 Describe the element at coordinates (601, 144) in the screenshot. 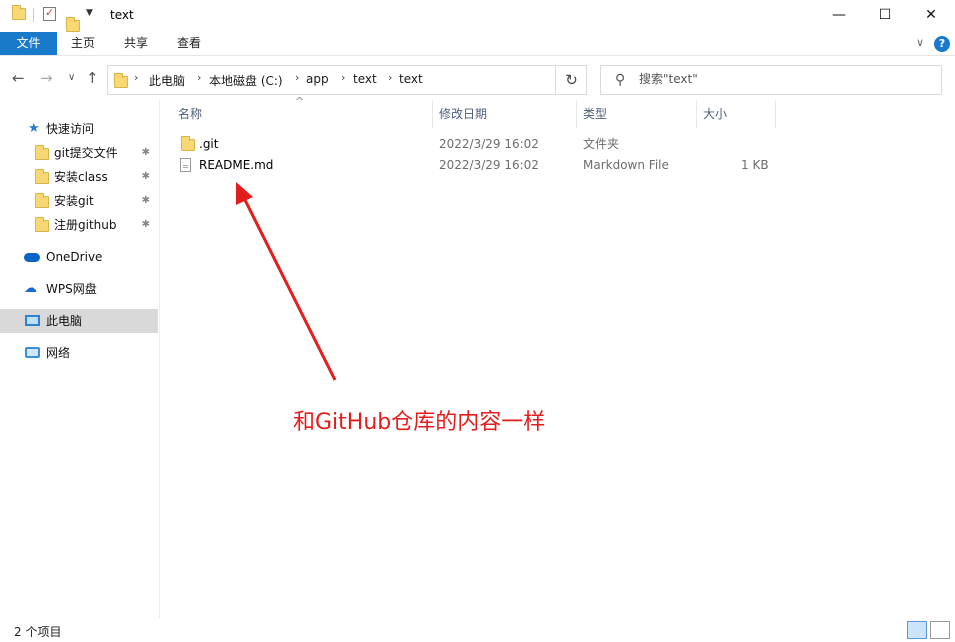

I see `file-type: 文件夹` at that location.